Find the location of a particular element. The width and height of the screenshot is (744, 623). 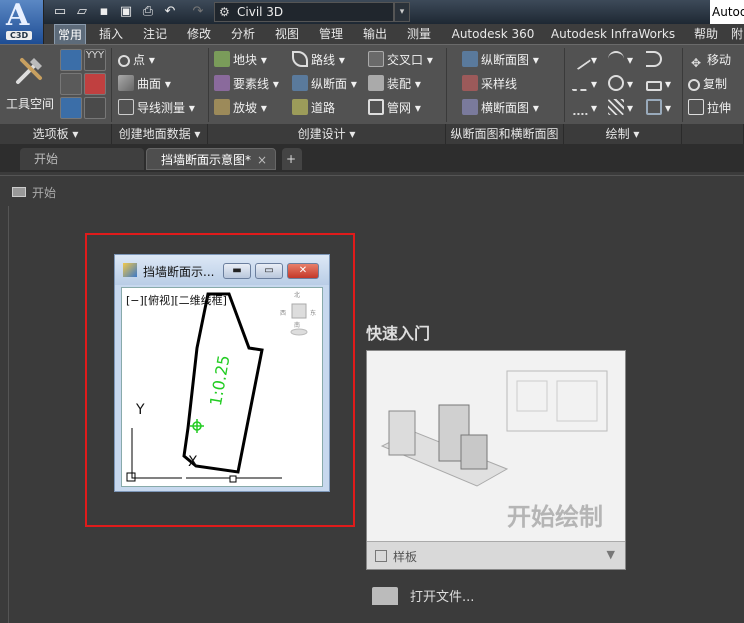

start-page-header: 开始 is located at coordinates (372, 190).